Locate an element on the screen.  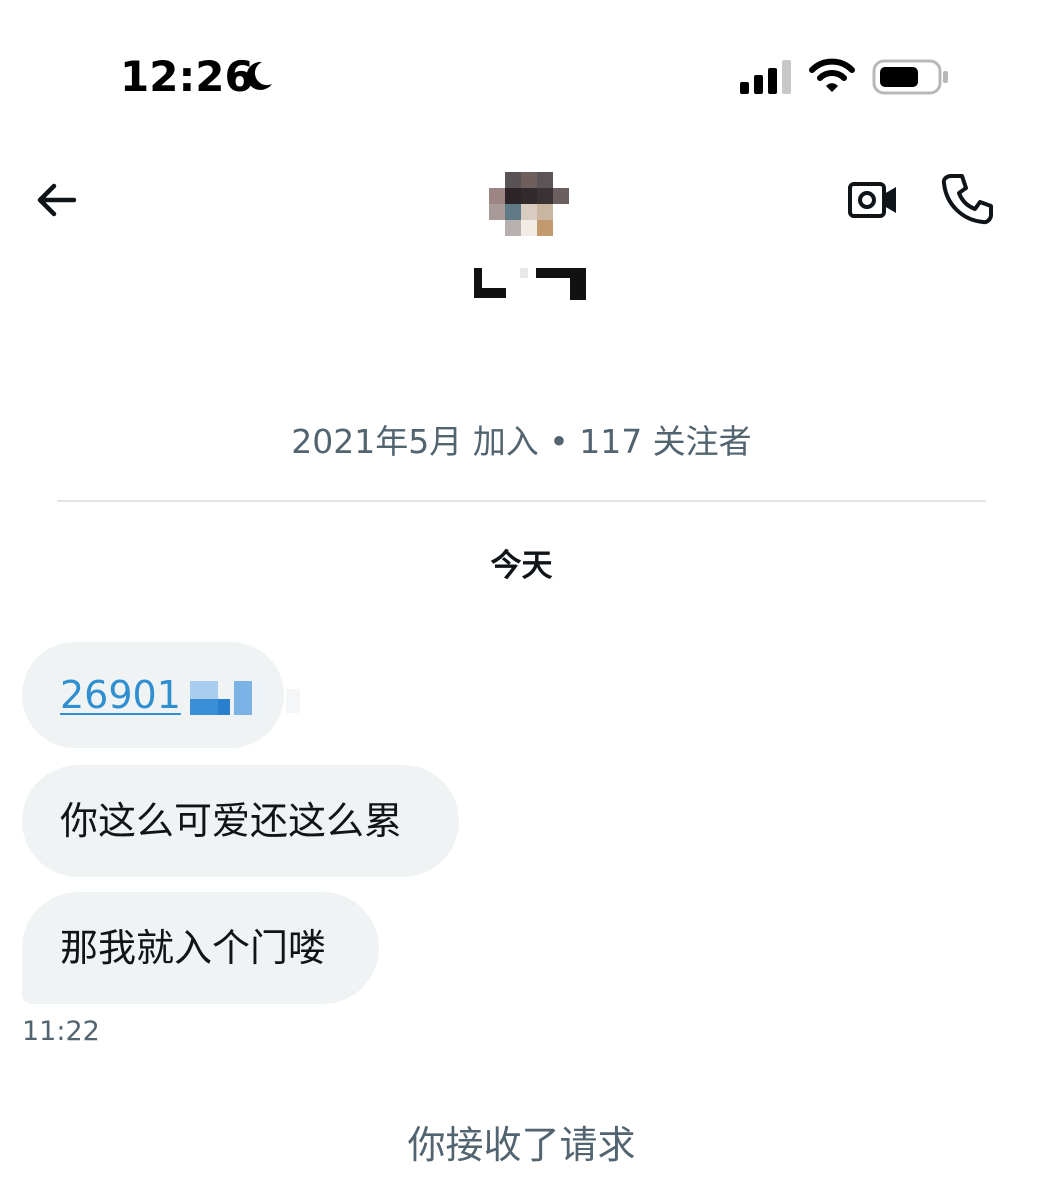
message-timestamp: 11:22 is located at coordinates (61, 1031).